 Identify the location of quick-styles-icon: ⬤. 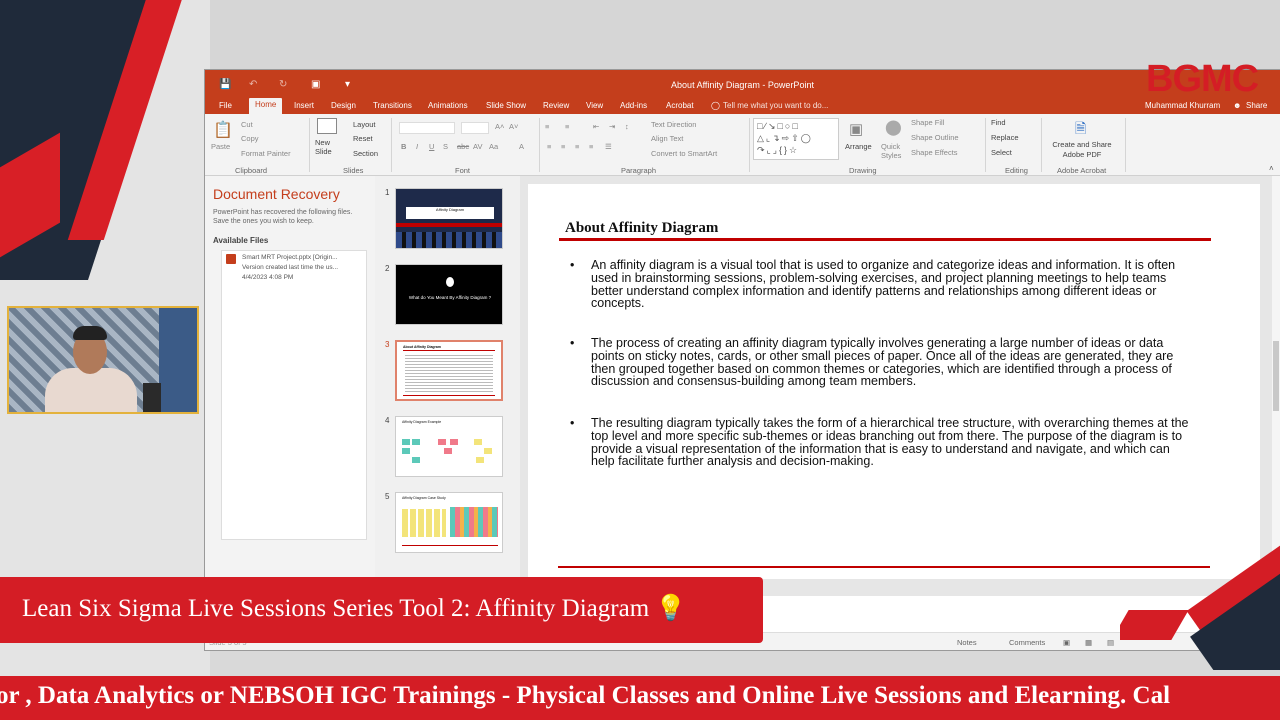
(893, 127).